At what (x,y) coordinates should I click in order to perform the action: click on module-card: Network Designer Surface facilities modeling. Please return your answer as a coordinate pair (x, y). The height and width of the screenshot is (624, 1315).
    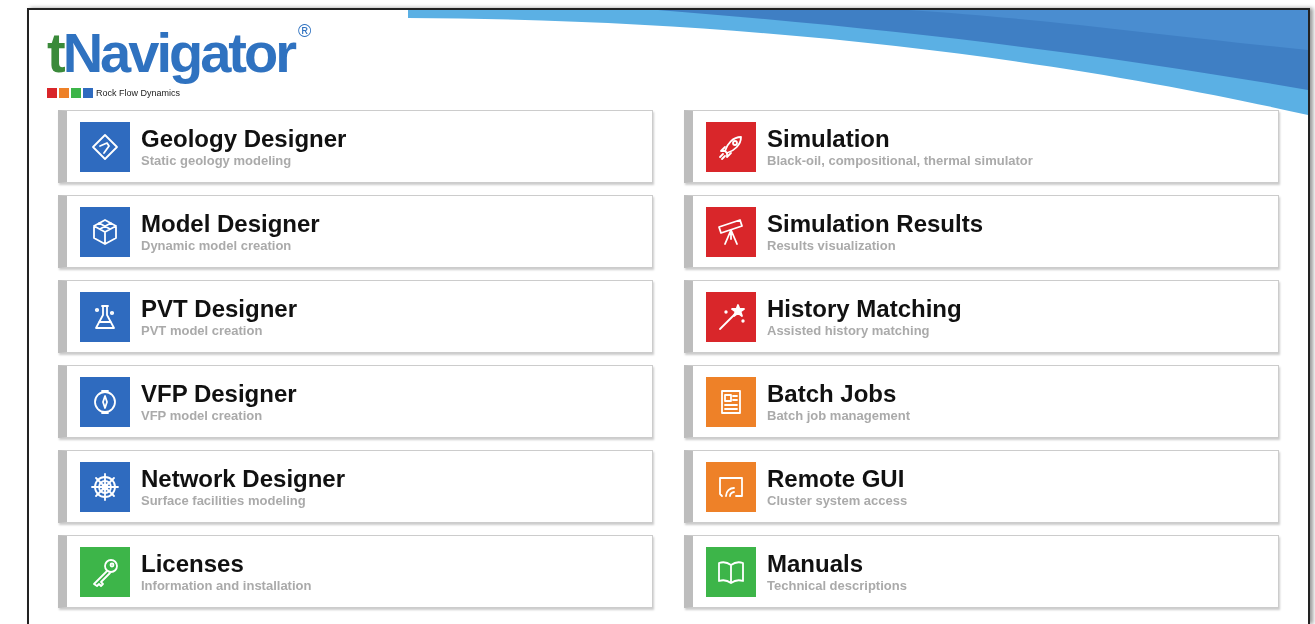
    Looking at the image, I should click on (355, 486).